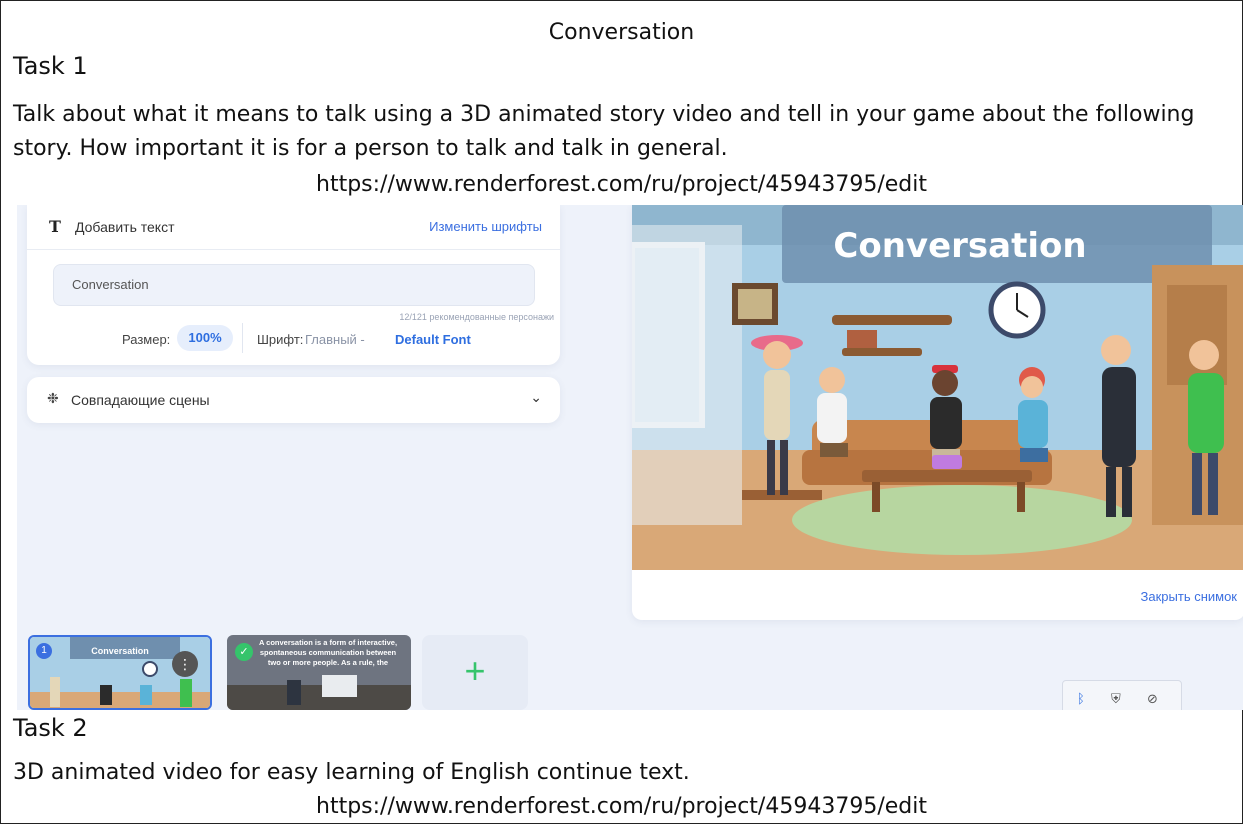  What do you see at coordinates (125, 227) in the screenshot?
I see `add-text-label: Добавить текст` at bounding box center [125, 227].